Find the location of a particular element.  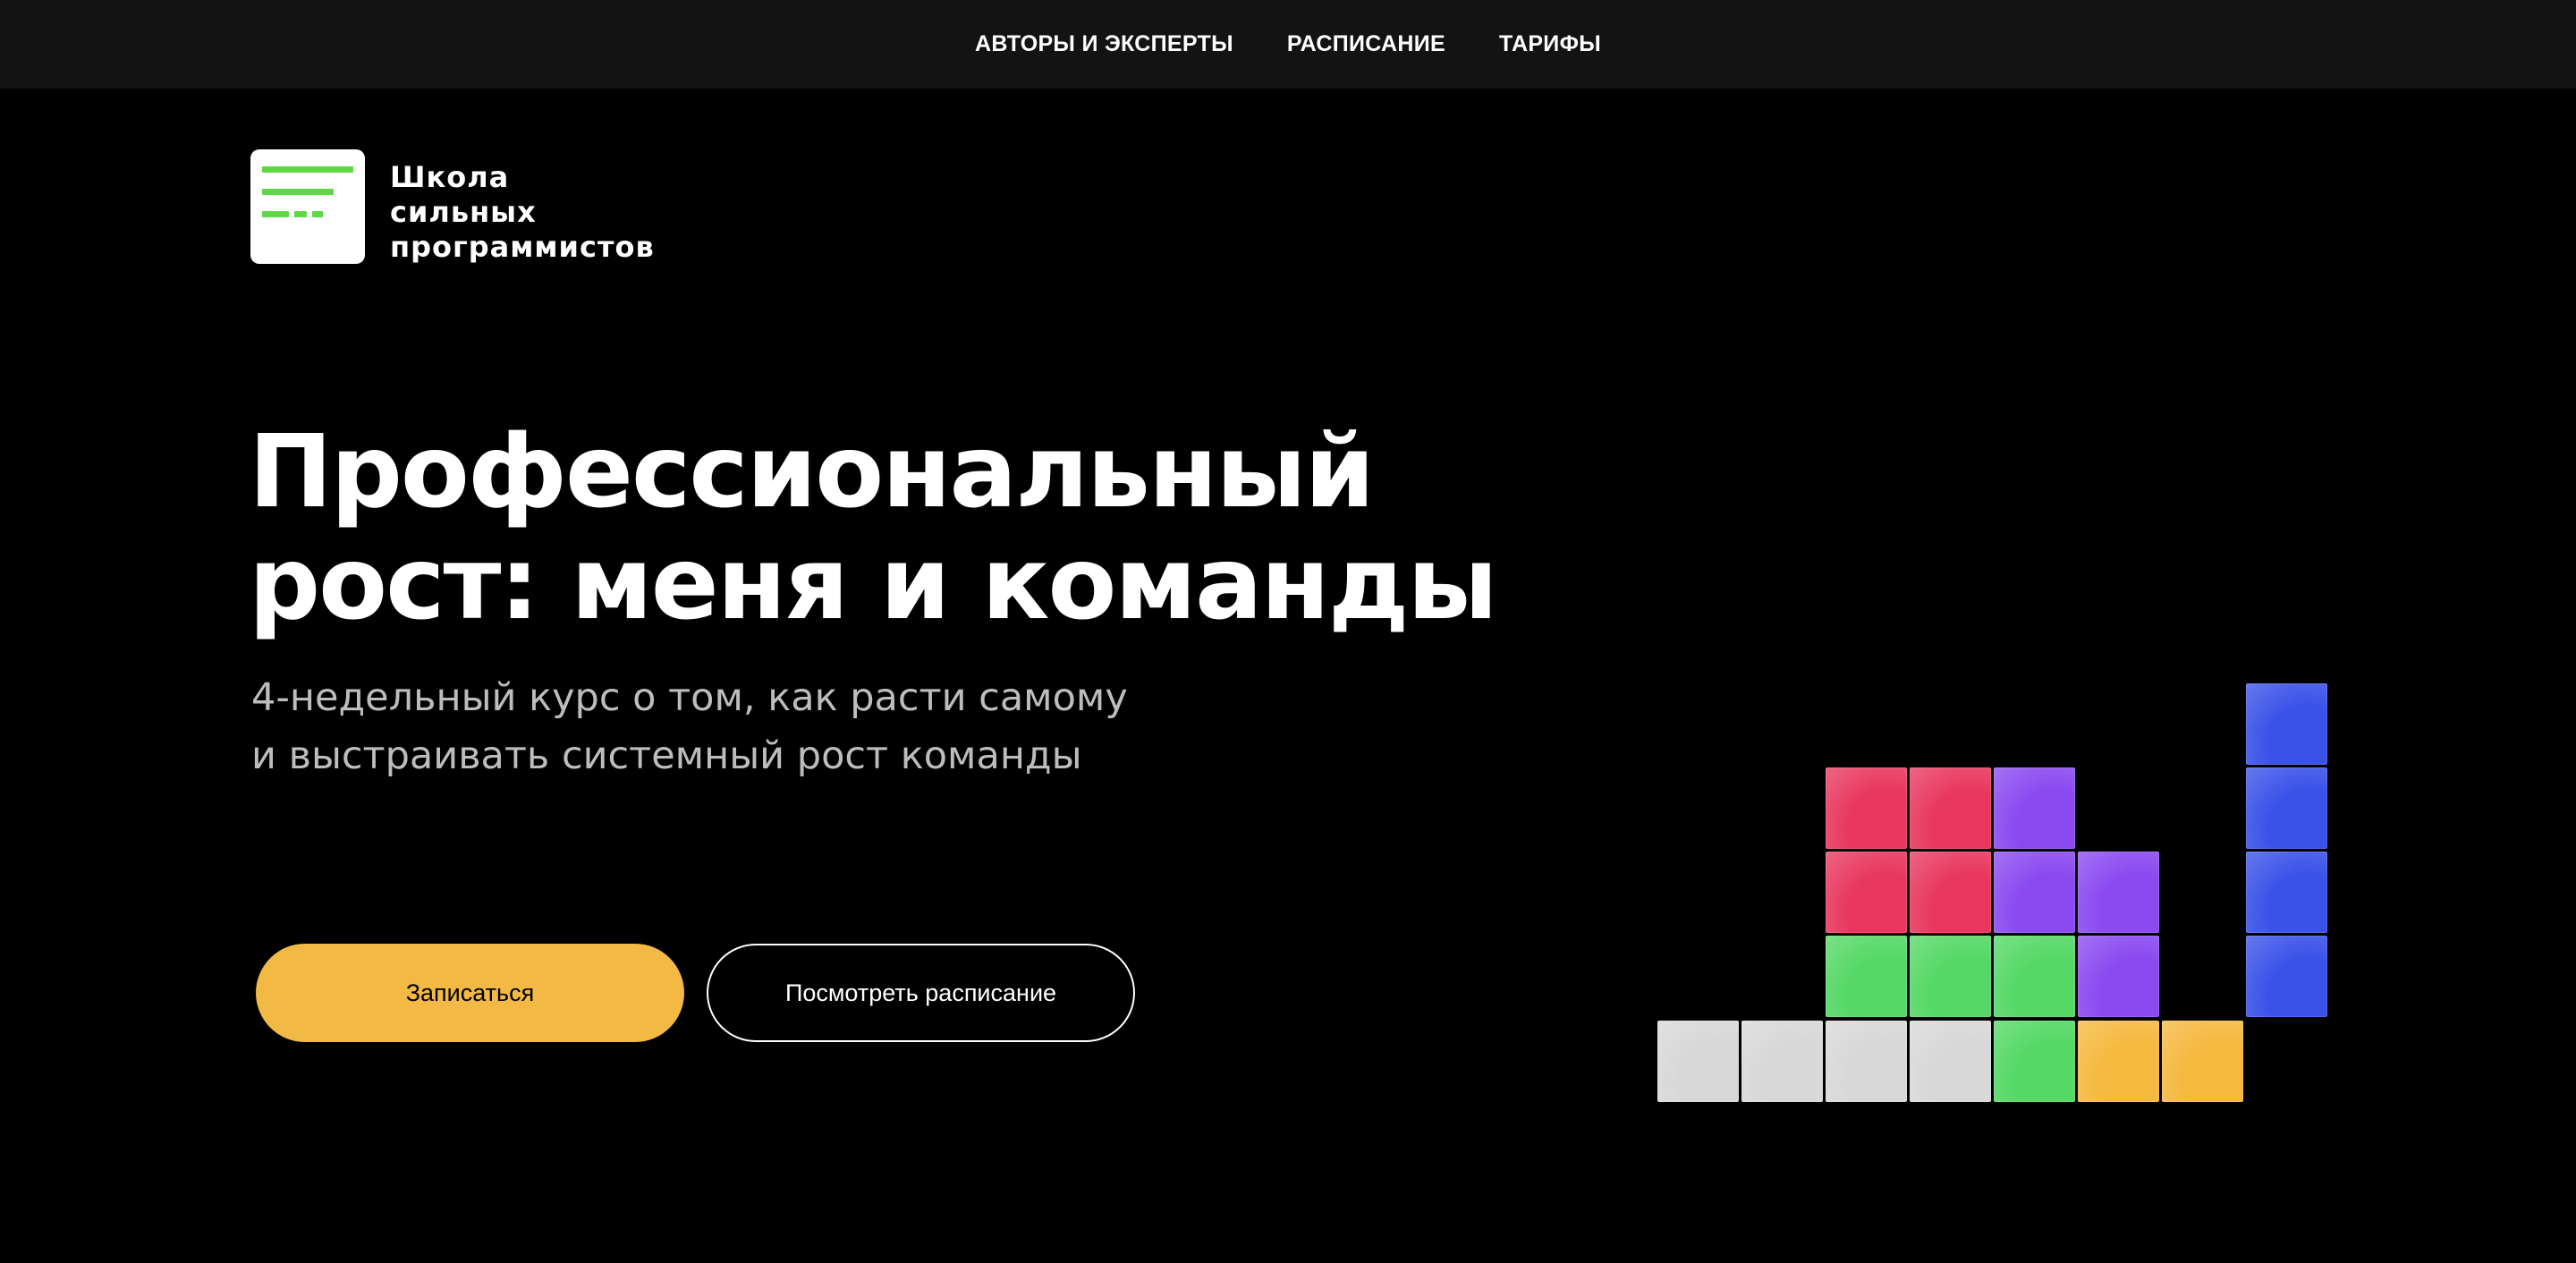

brand-name: Школа сильных программистов is located at coordinates (522, 212).